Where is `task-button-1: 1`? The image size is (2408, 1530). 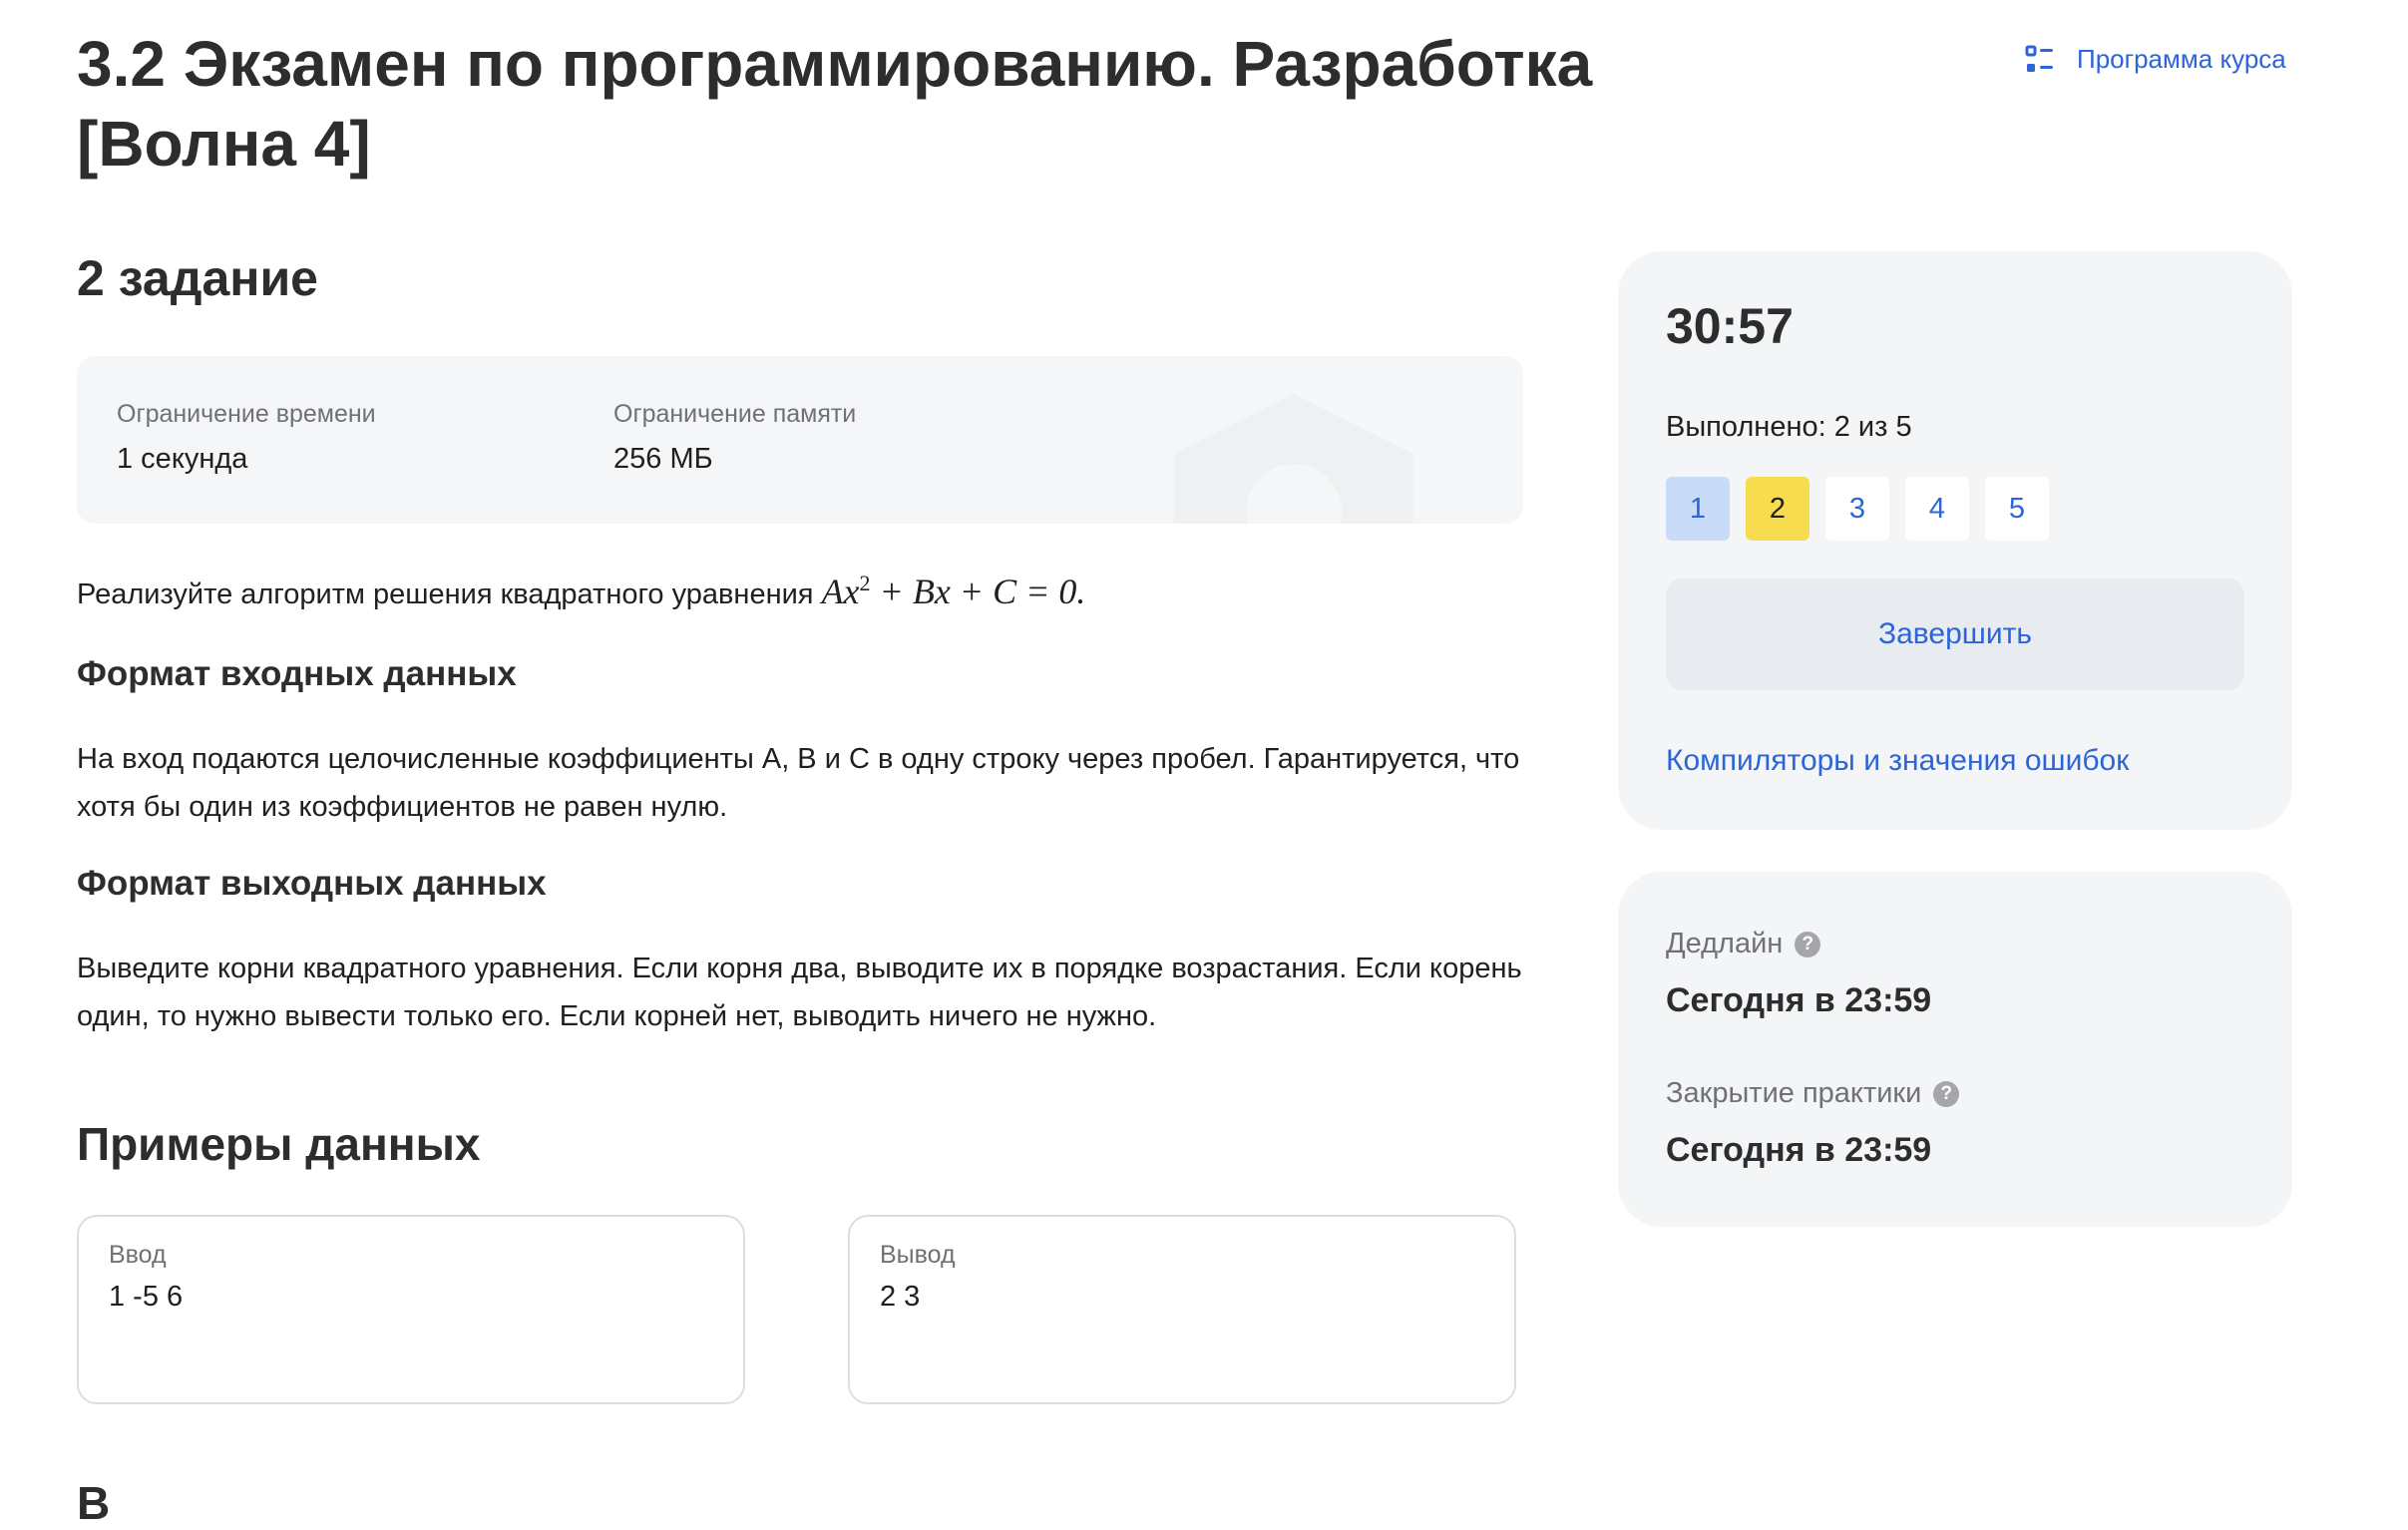
task-button-1: 1 is located at coordinates (1698, 509).